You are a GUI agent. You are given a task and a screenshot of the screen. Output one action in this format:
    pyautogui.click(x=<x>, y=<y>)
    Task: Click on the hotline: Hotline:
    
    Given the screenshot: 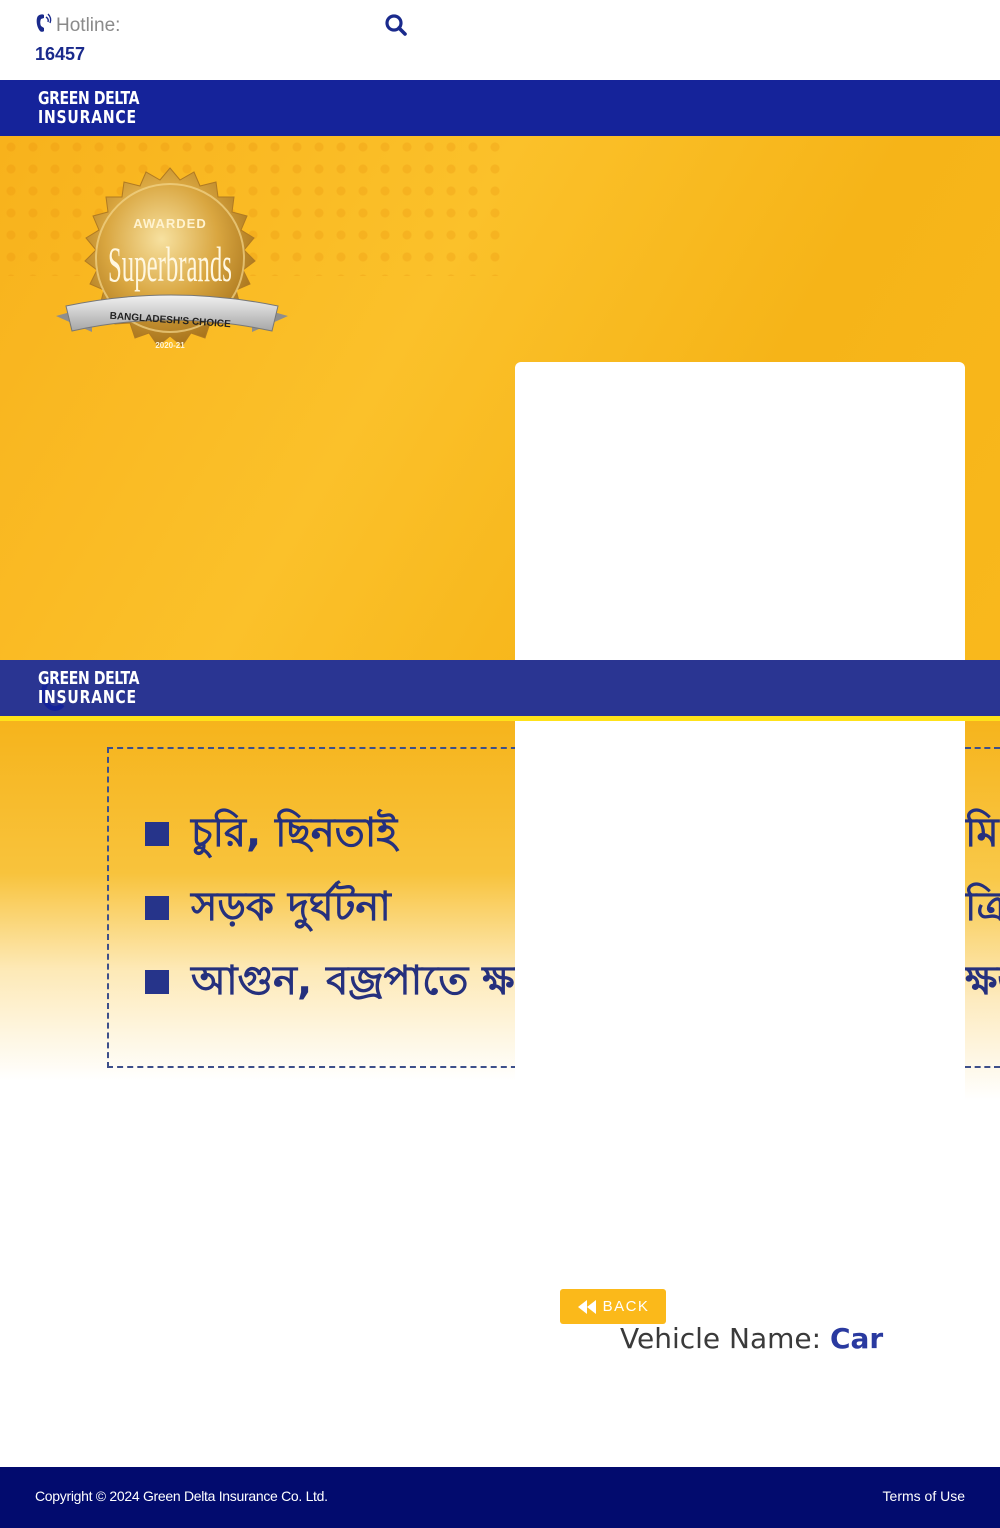 What is the action you would take?
    pyautogui.click(x=77, y=24)
    